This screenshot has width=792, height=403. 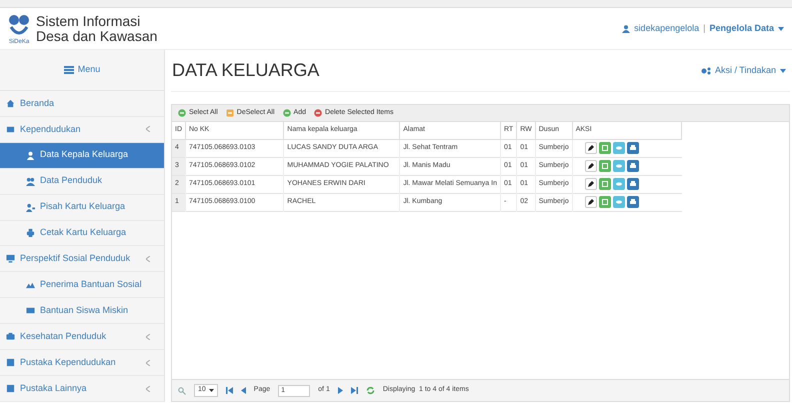 I want to click on sidebar-item: Pustaka Kependudukan, so click(x=82, y=363).